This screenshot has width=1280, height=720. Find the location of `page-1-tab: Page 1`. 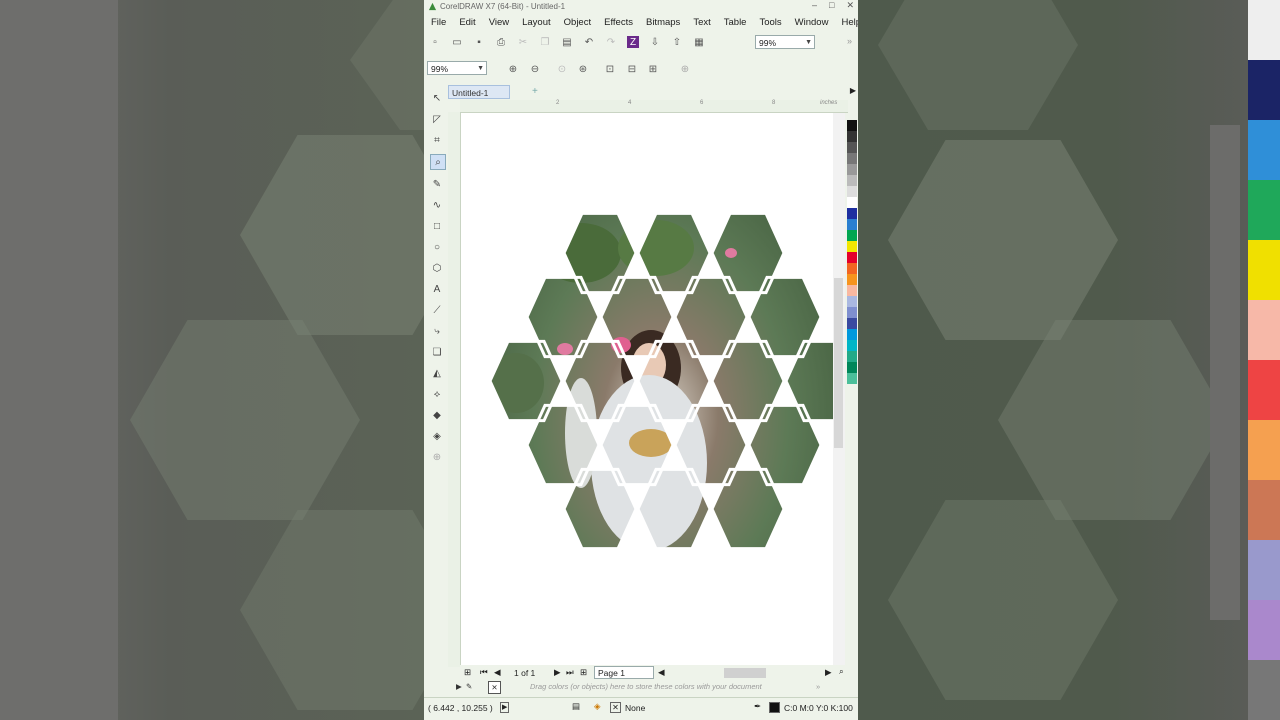

page-1-tab: Page 1 is located at coordinates (624, 672).